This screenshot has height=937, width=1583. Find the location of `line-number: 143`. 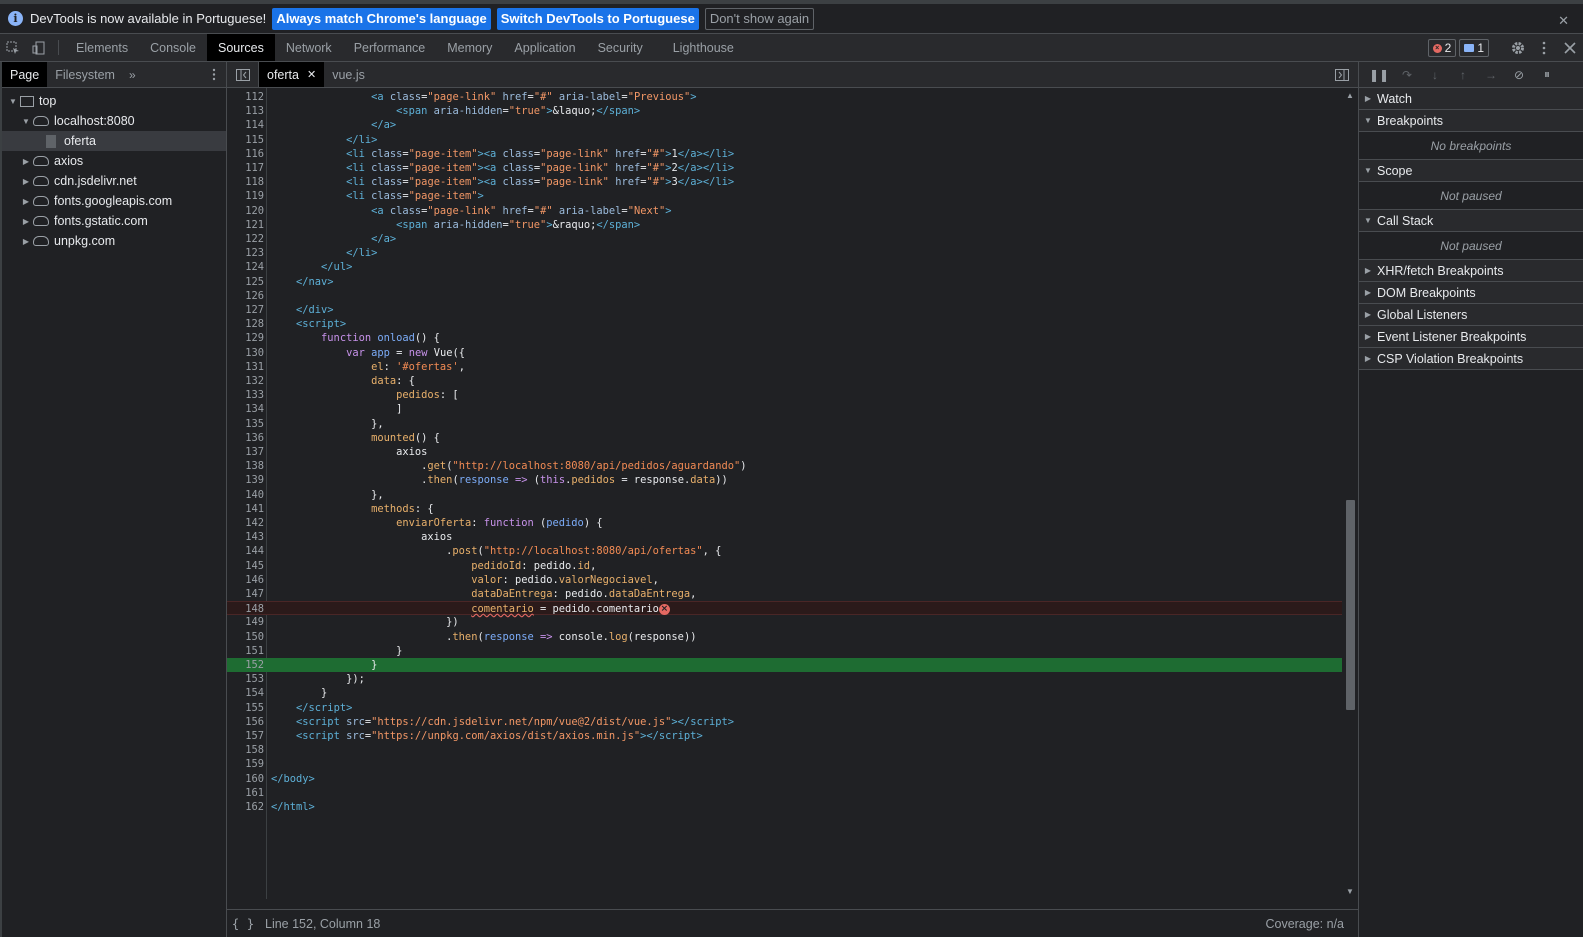

line-number: 143 is located at coordinates (245, 537).